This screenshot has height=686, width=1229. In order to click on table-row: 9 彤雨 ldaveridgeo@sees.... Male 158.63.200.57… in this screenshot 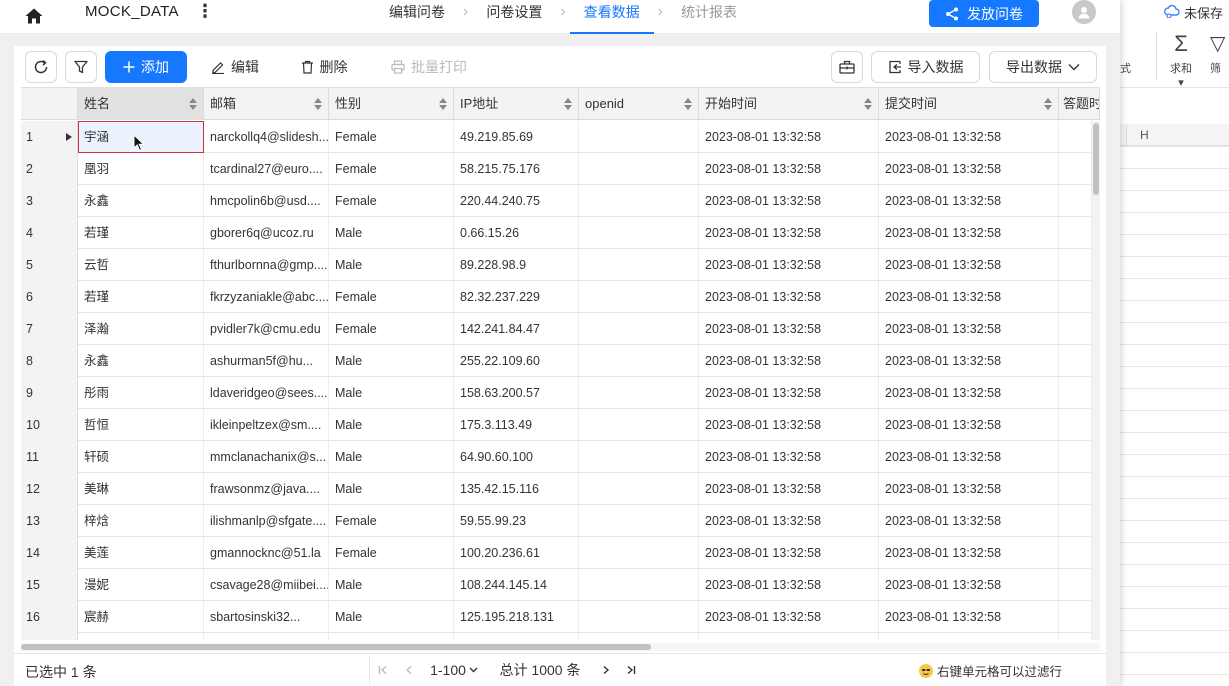, I will do `click(560, 393)`.